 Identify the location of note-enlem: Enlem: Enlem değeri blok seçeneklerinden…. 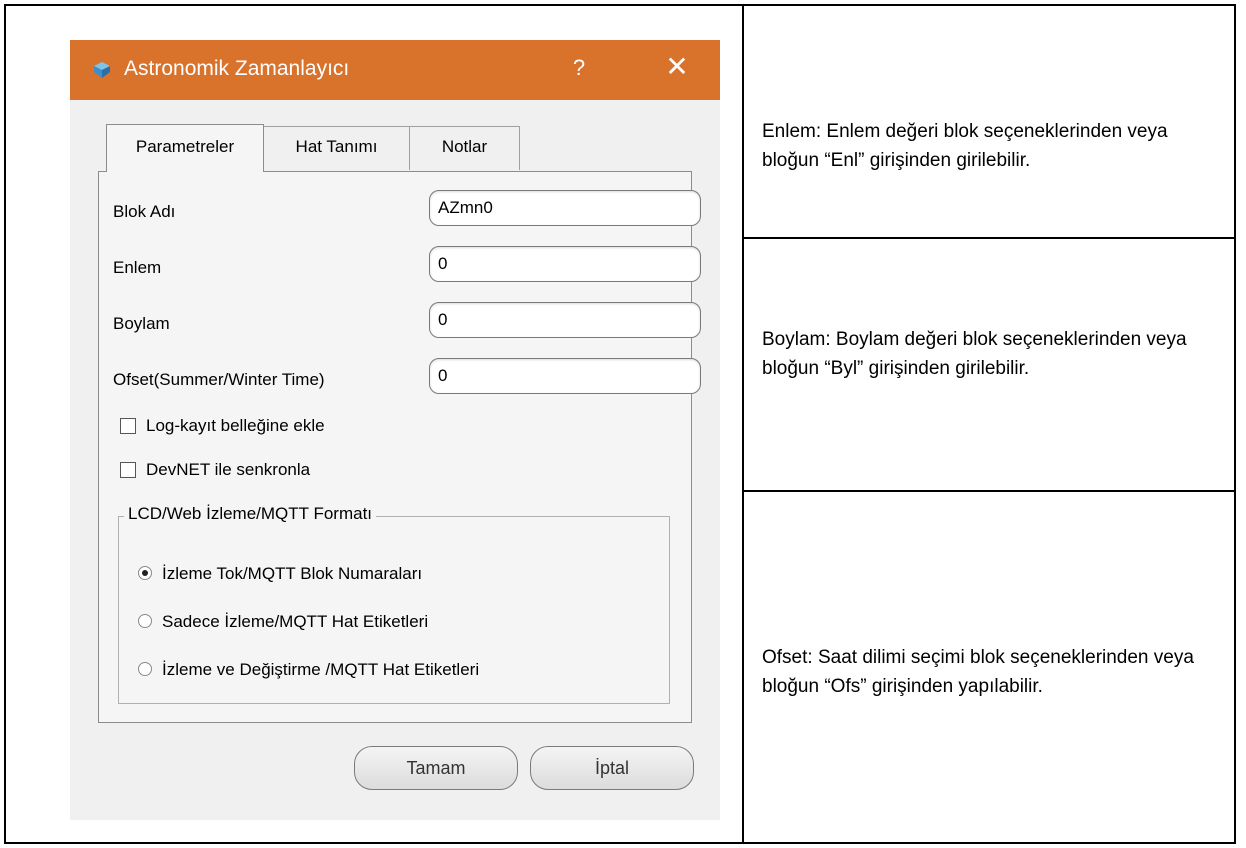
(965, 146).